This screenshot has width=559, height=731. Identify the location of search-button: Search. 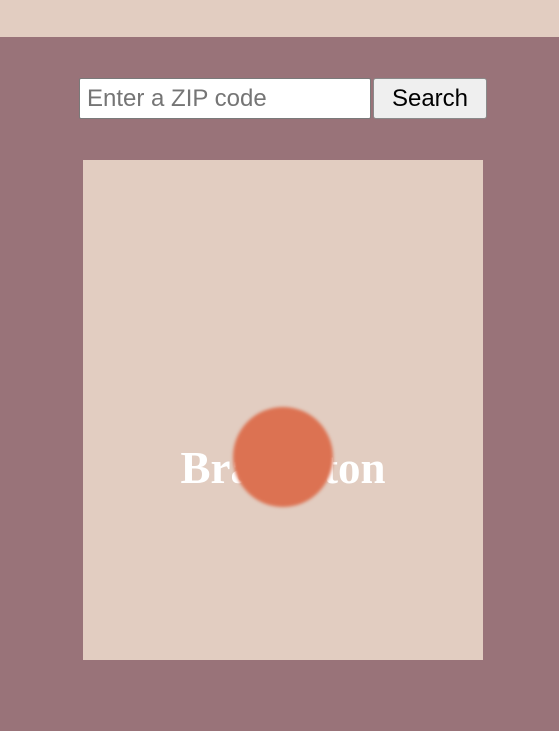
(430, 98).